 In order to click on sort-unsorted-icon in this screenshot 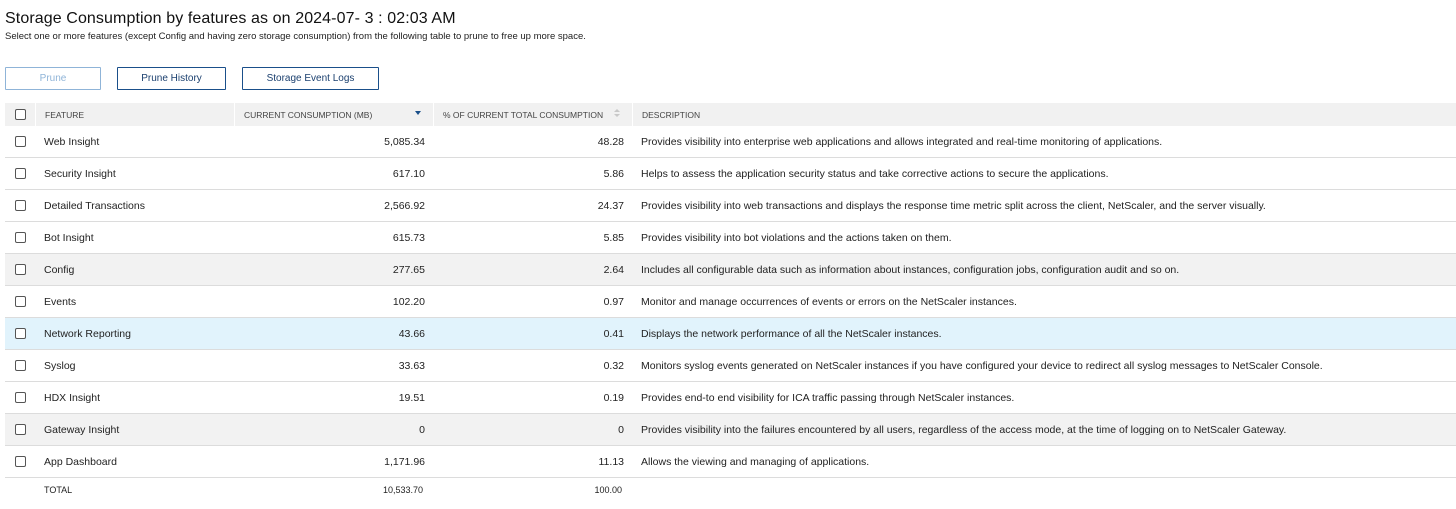, I will do `click(617, 114)`.